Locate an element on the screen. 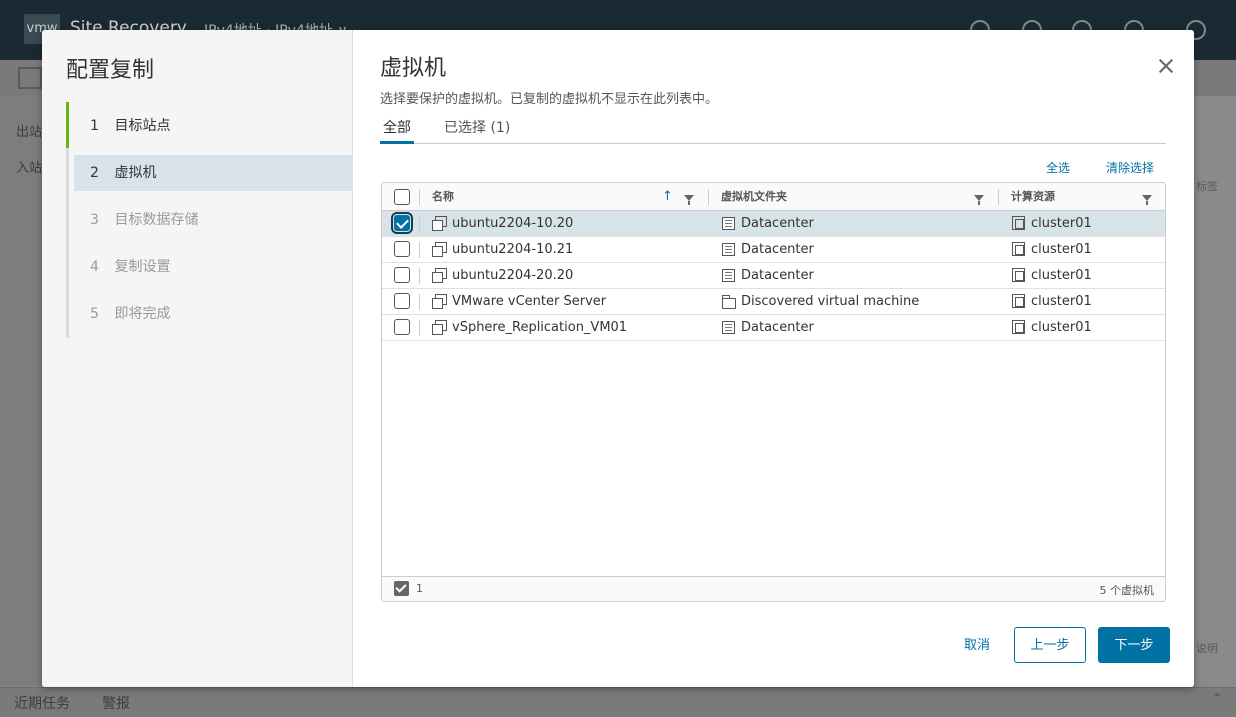  step-label: 虚拟机 is located at coordinates (135, 173).